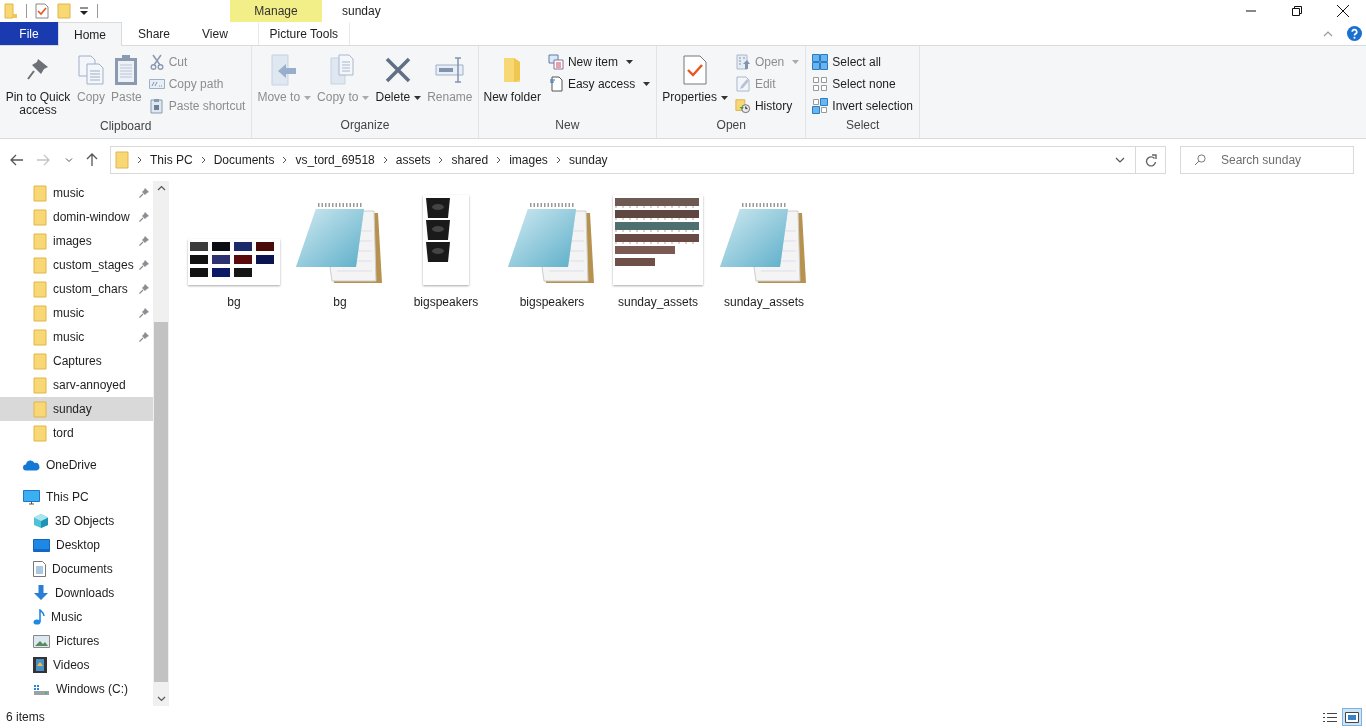 This screenshot has height=728, width=1366. I want to click on ribbon-button: Select none, so click(862, 84).